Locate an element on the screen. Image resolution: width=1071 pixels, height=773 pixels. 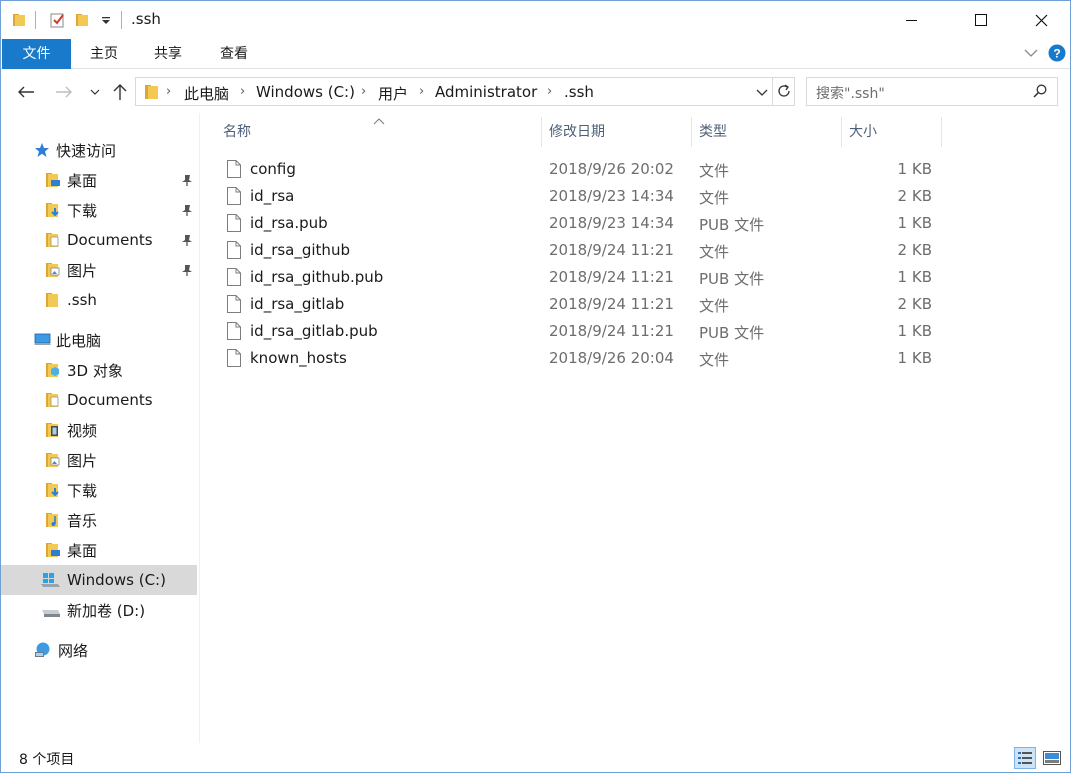
address-history-icon is located at coordinates (762, 94).